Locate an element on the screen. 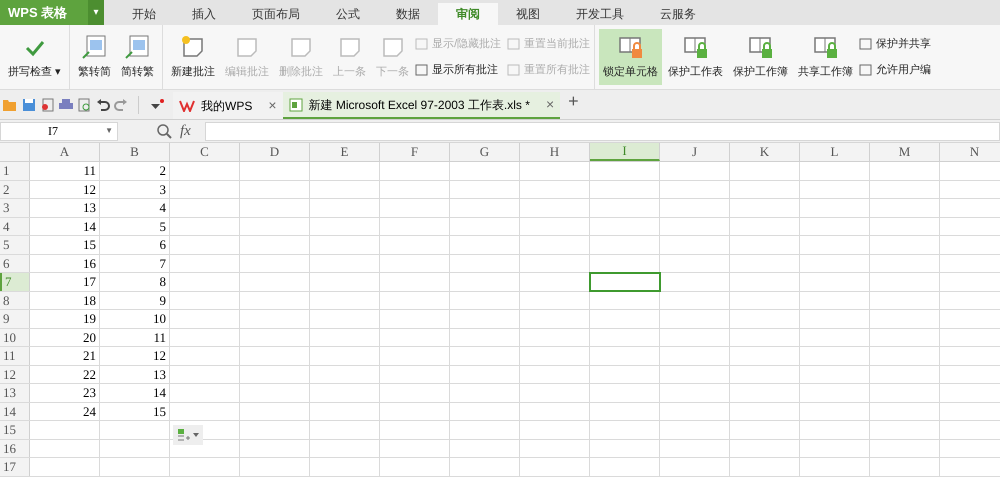  row-header: 9 is located at coordinates (15, 319).